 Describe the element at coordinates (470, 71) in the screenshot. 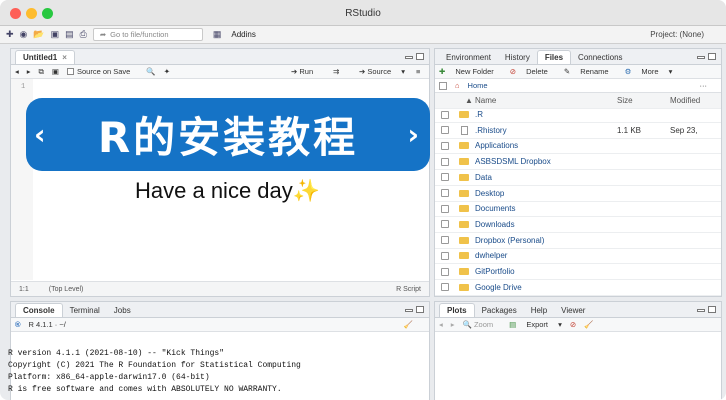

I see `new-folder-button: ✚ New Folder` at that location.